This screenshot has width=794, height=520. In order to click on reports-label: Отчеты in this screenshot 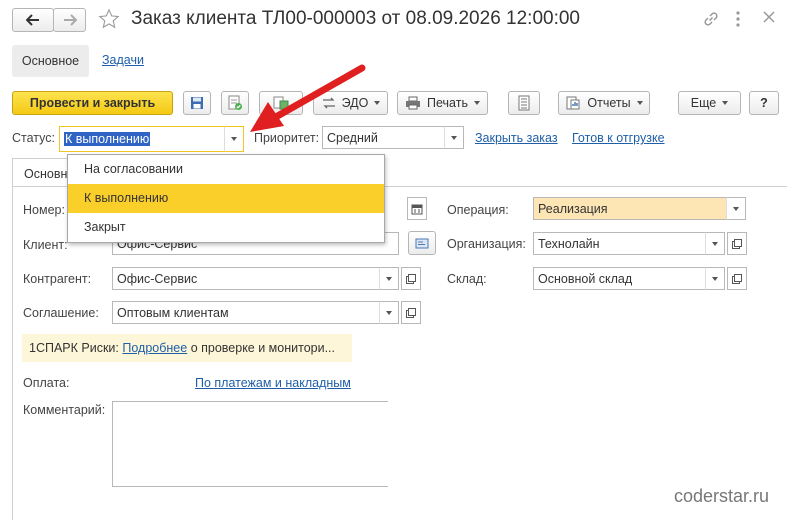, I will do `click(609, 103)`.